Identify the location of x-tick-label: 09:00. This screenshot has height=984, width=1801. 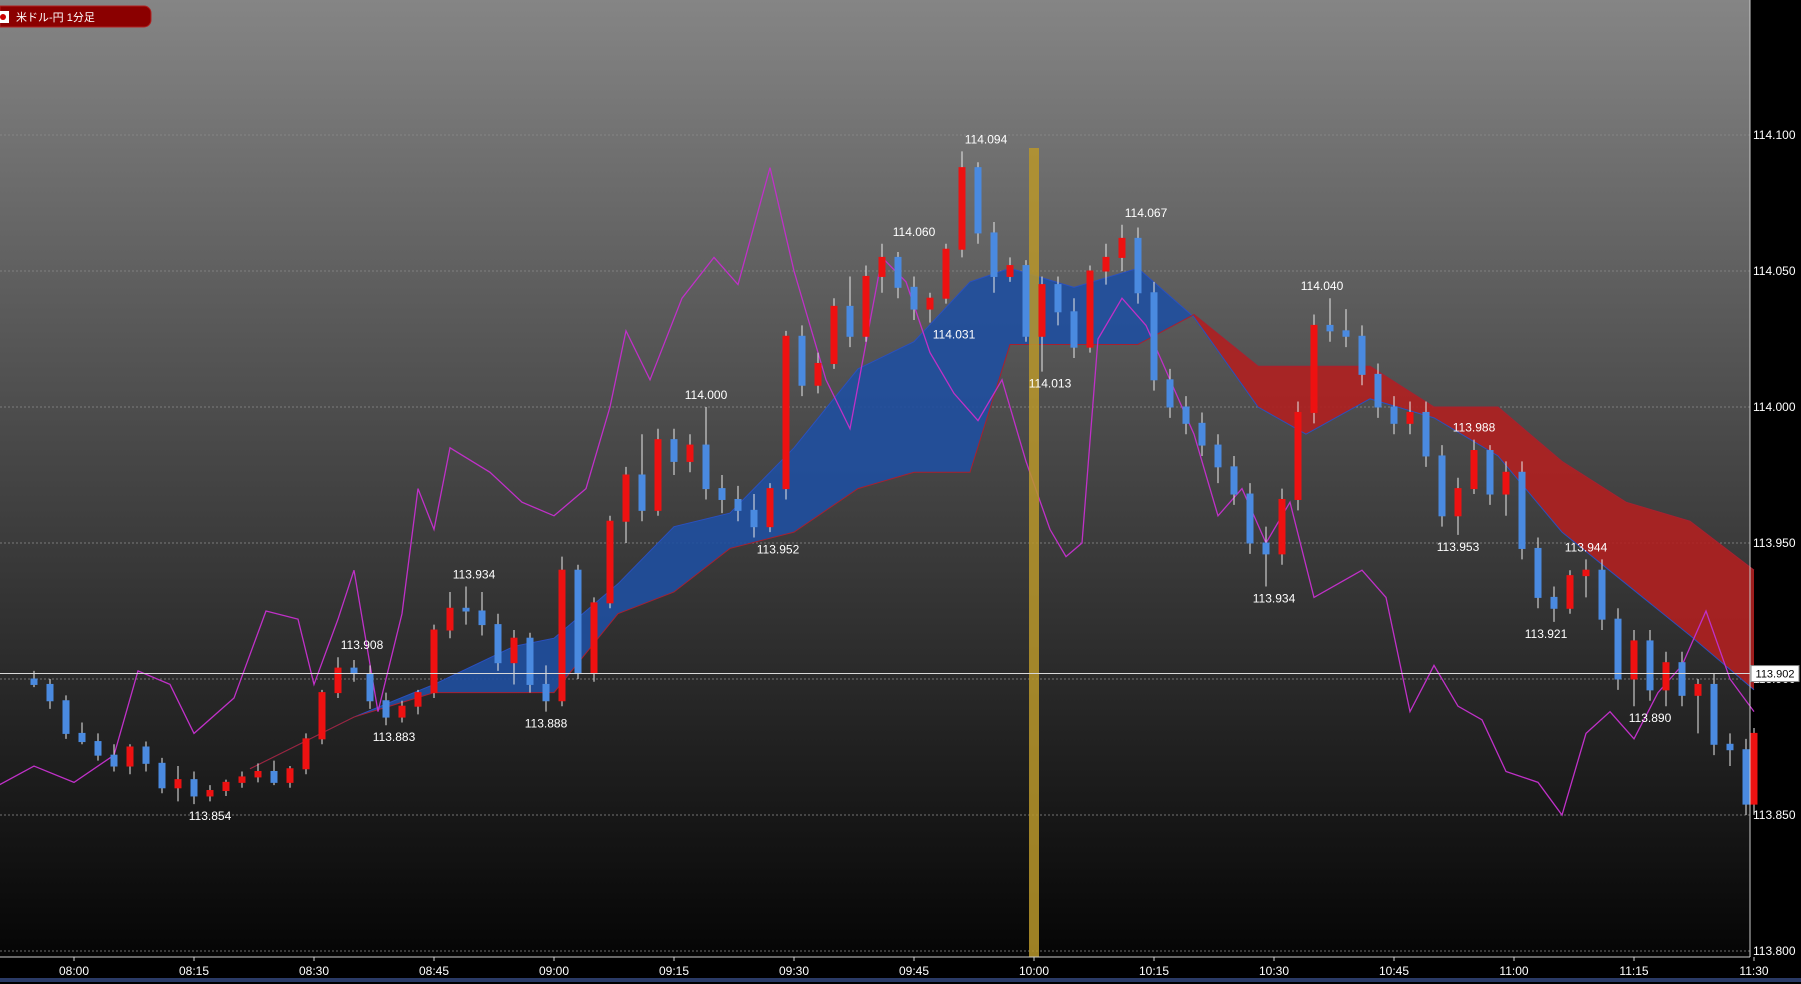
(554, 971).